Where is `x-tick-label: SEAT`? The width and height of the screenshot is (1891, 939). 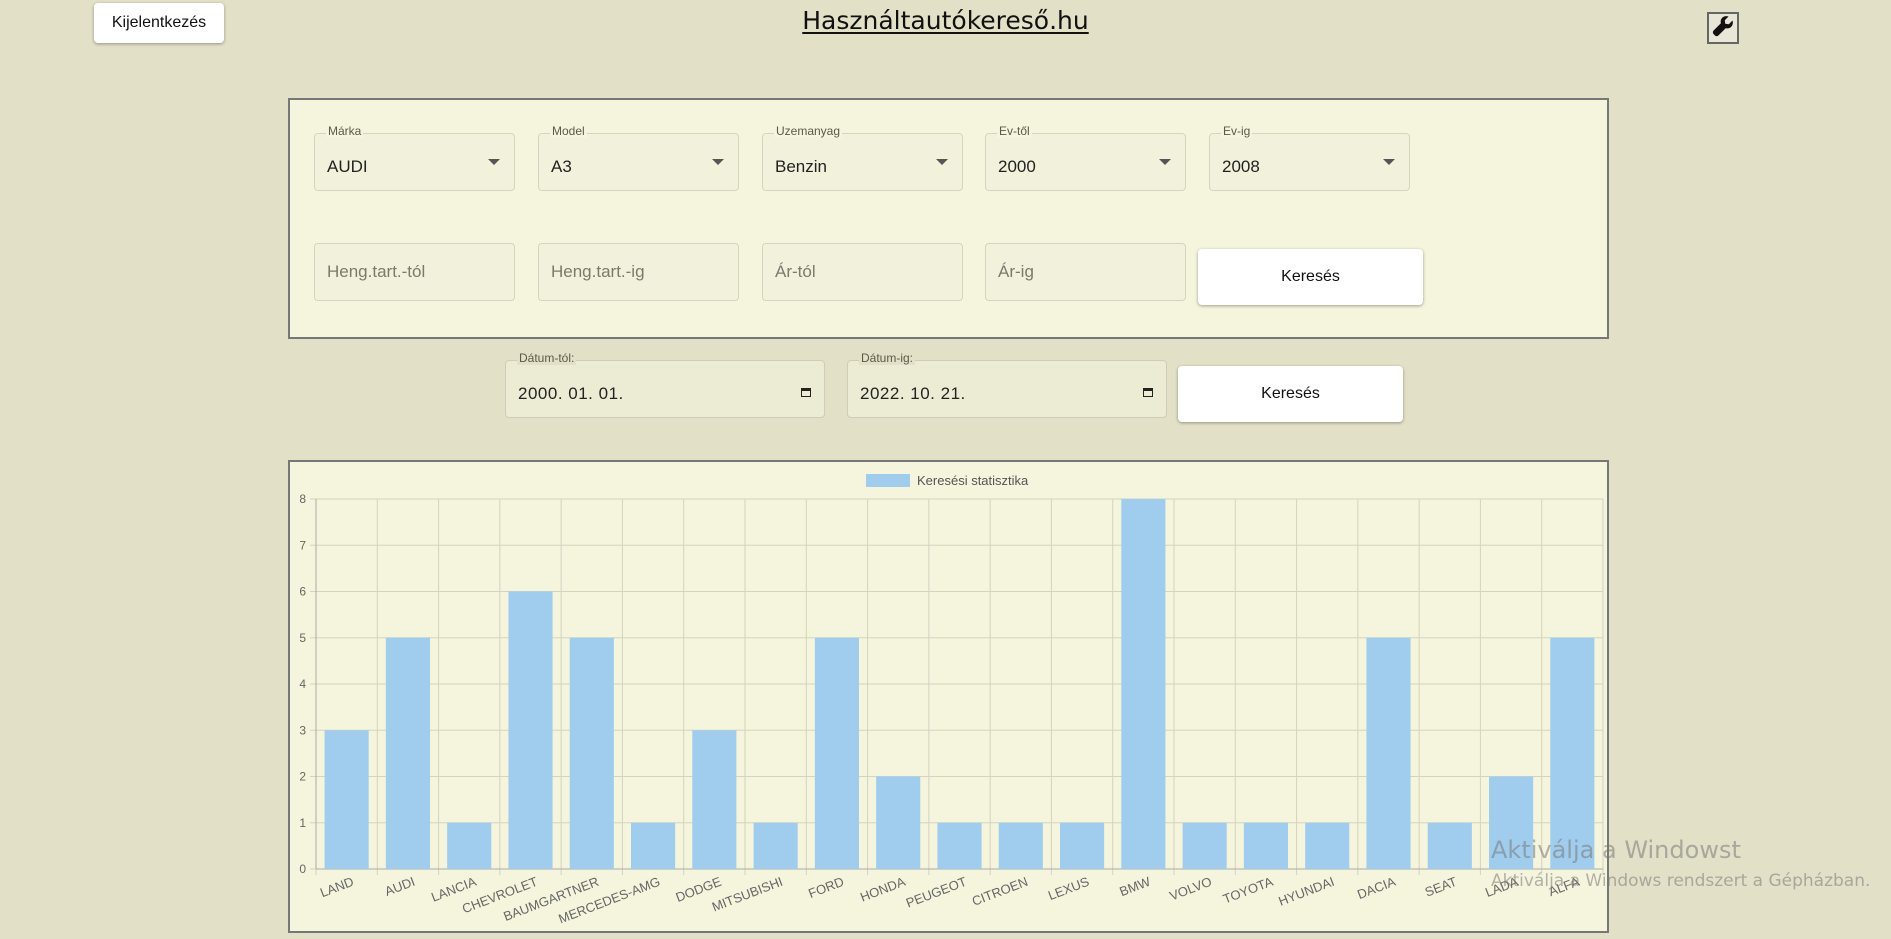
x-tick-label: SEAT is located at coordinates (1441, 887).